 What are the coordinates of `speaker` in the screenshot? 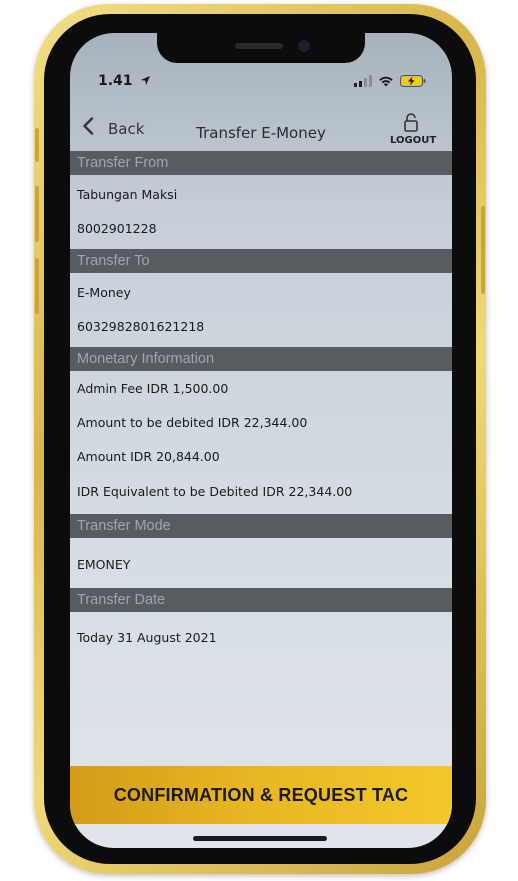 It's located at (259, 46).